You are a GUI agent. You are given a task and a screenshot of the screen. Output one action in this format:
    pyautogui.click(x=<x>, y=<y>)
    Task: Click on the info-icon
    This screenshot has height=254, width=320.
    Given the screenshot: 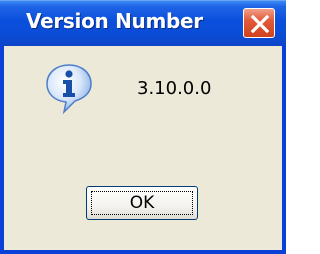 What is the action you would take?
    pyautogui.click(x=69, y=88)
    